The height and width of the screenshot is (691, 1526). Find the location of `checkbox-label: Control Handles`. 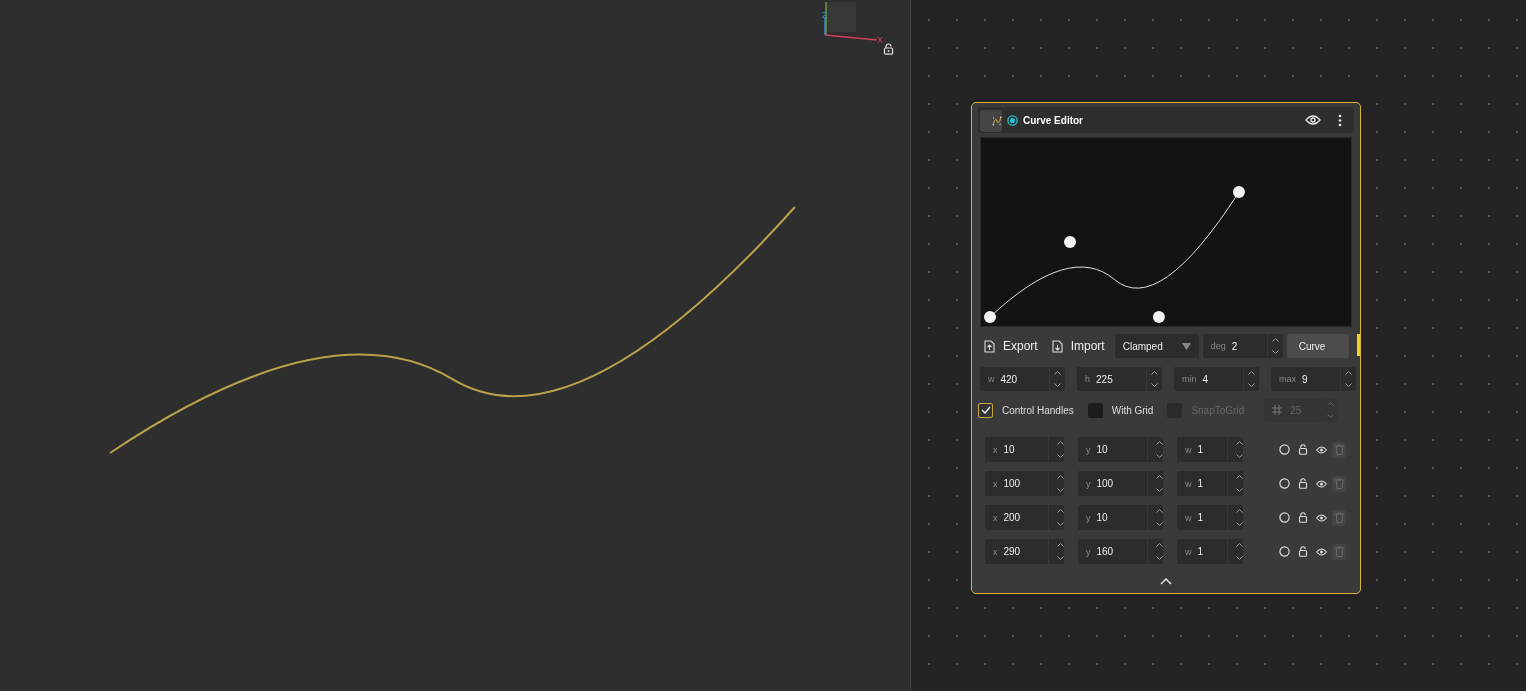

checkbox-label: Control Handles is located at coordinates (1038, 410).